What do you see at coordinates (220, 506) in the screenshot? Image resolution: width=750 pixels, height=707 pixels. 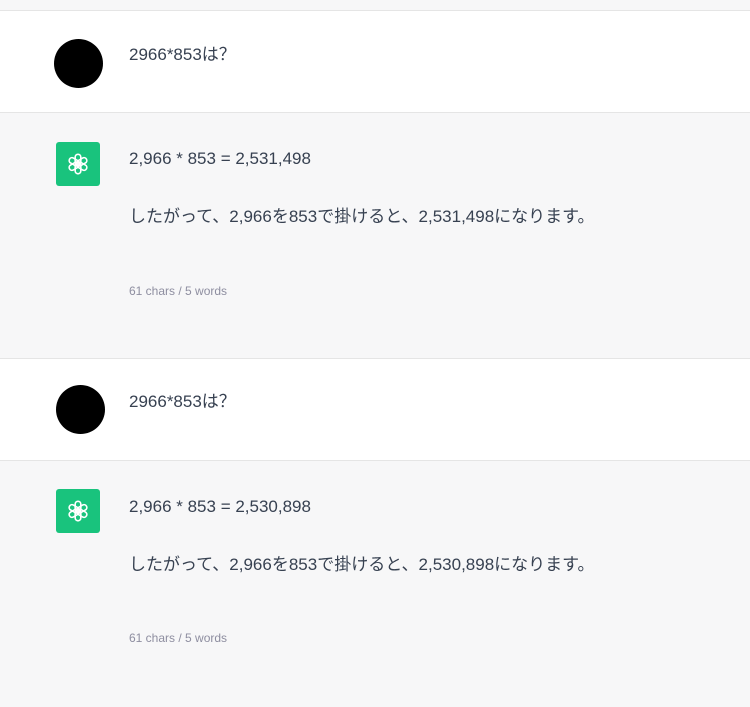 I see `assistant-answer-text: 2,966 * 853 = 2,530,898` at bounding box center [220, 506].